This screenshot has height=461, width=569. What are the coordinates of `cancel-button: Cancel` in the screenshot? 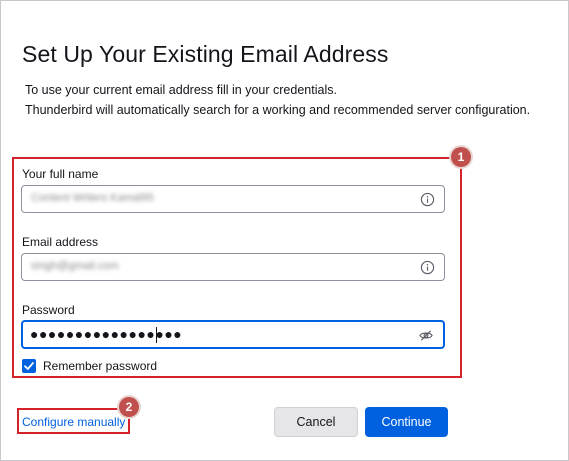 It's located at (316, 422).